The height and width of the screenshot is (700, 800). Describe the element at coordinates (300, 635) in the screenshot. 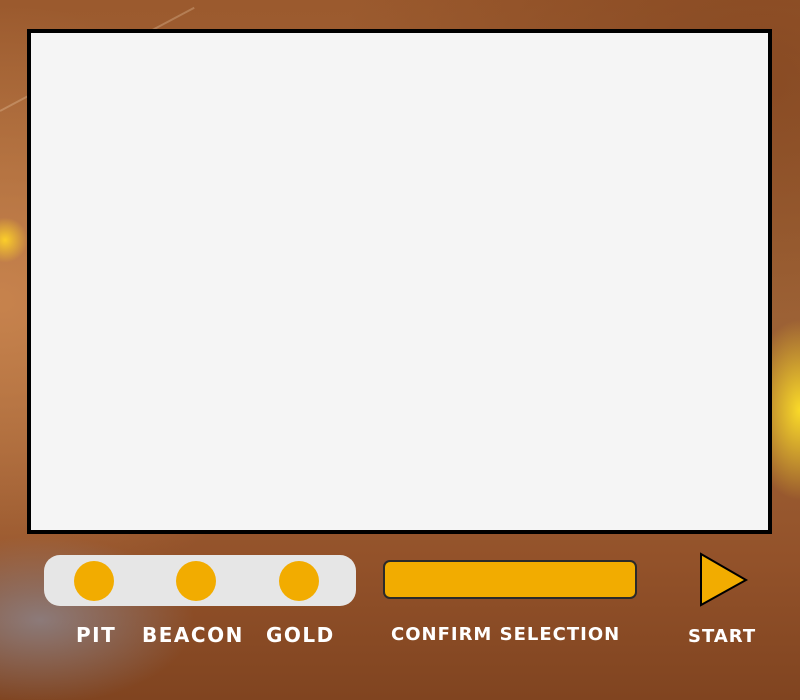

I see `gold-label: GOLD` at that location.